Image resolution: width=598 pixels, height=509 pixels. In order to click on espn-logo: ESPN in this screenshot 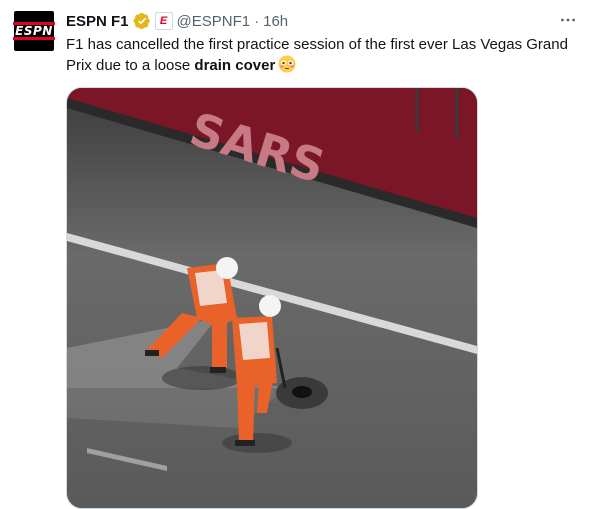, I will do `click(34, 31)`.